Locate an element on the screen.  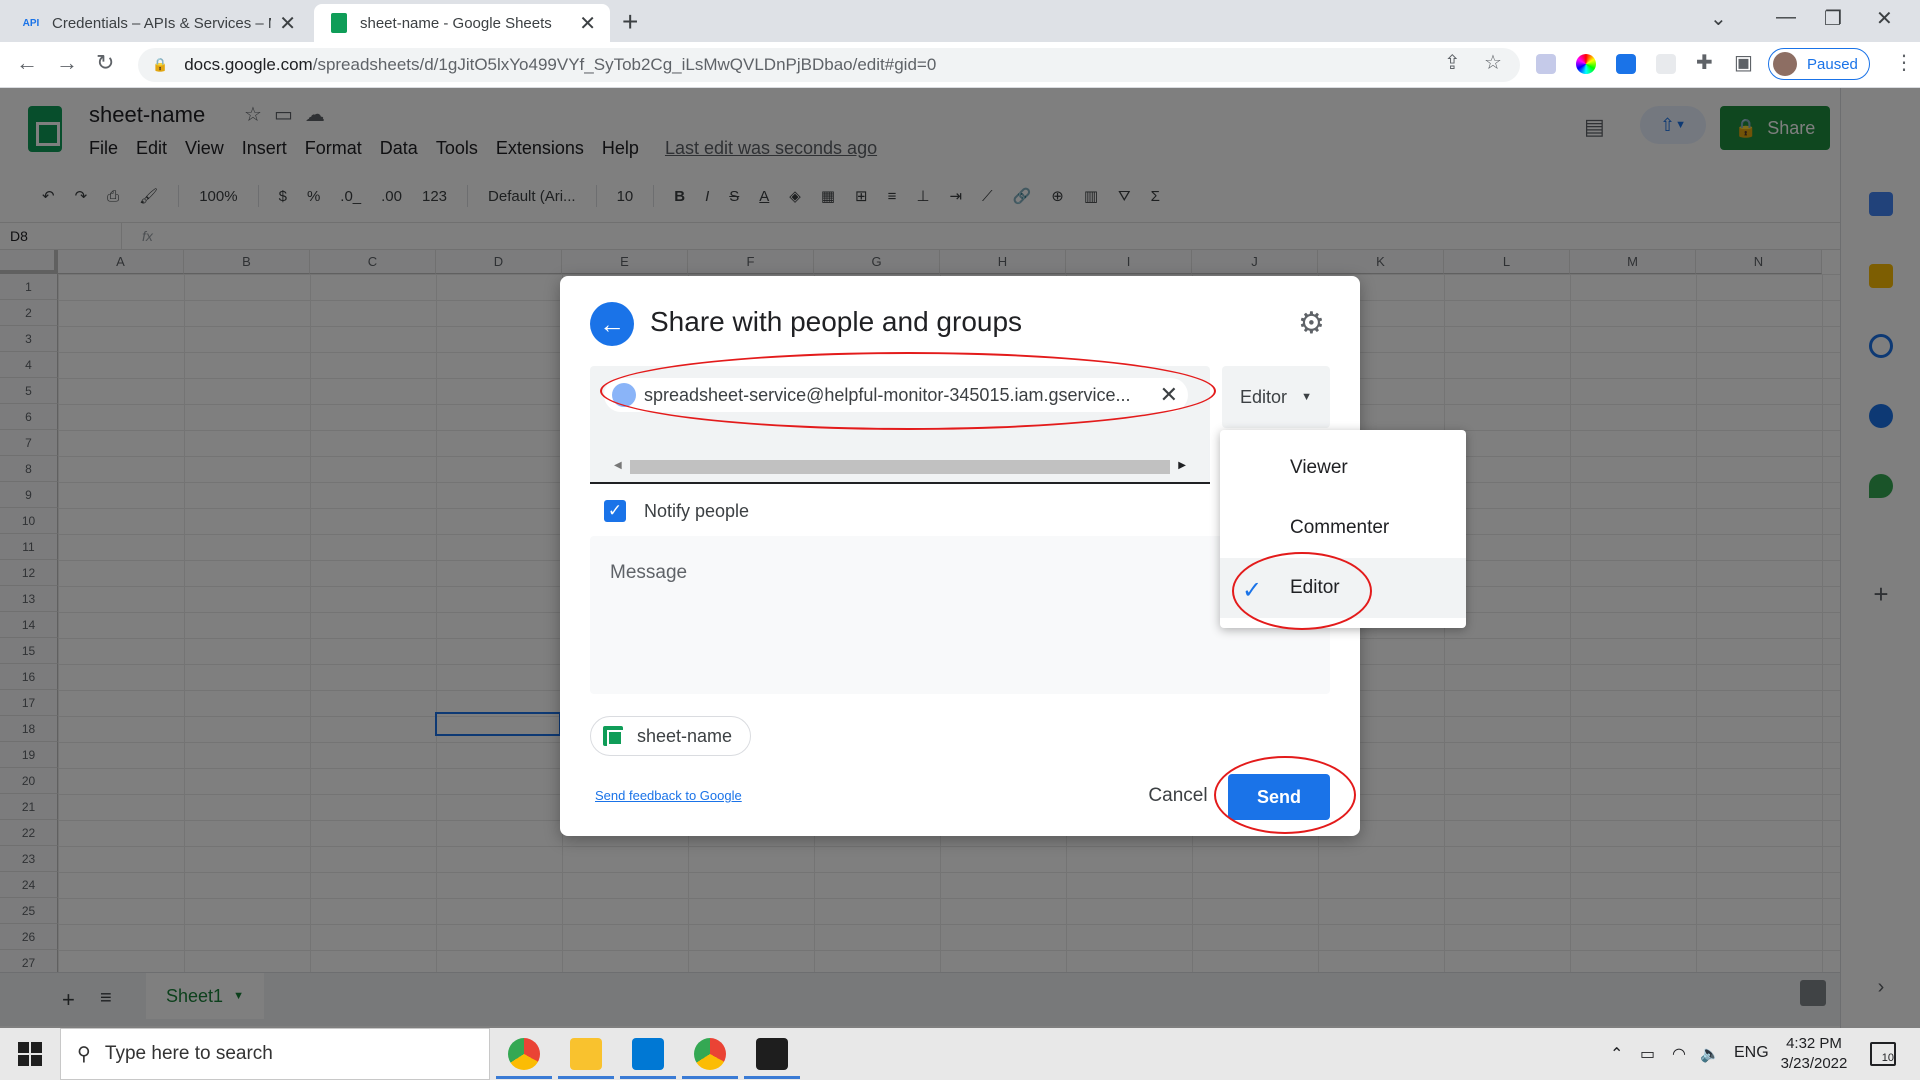
message-input: Message is located at coordinates (960, 615).